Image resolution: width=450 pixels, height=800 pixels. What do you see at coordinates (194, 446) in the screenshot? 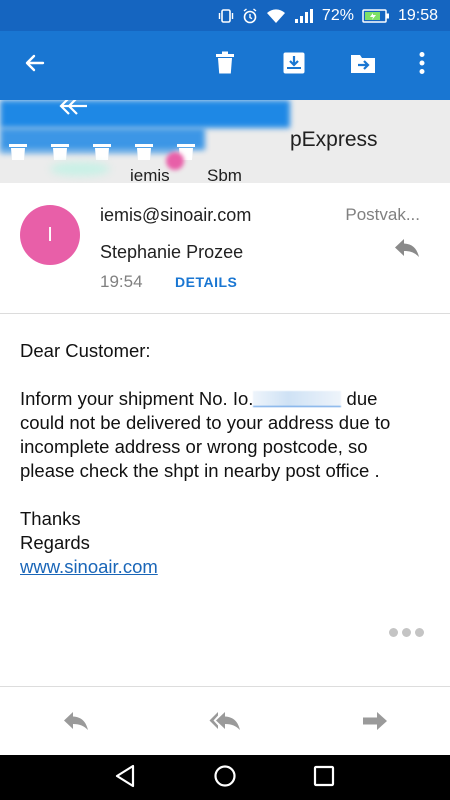
I see `body-line: incomplete address or wrong postcode, so` at bounding box center [194, 446].